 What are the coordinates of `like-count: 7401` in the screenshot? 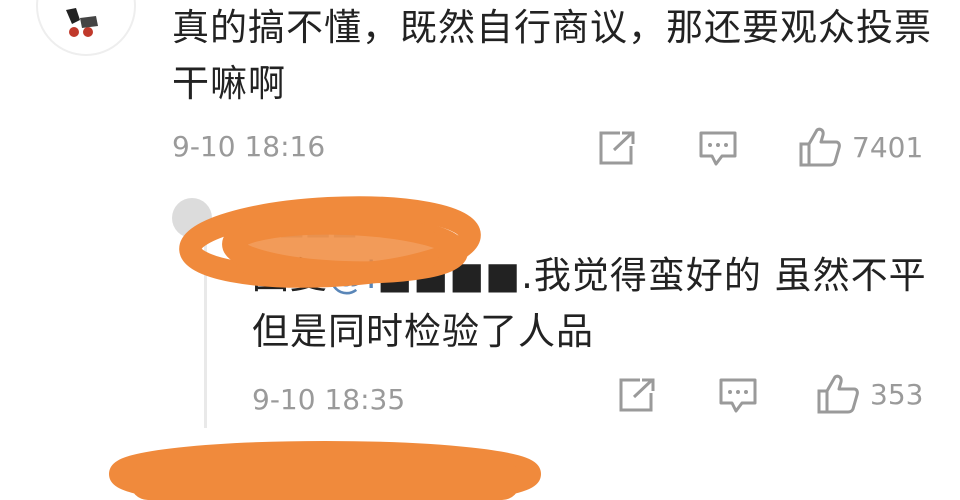 It's located at (888, 147).